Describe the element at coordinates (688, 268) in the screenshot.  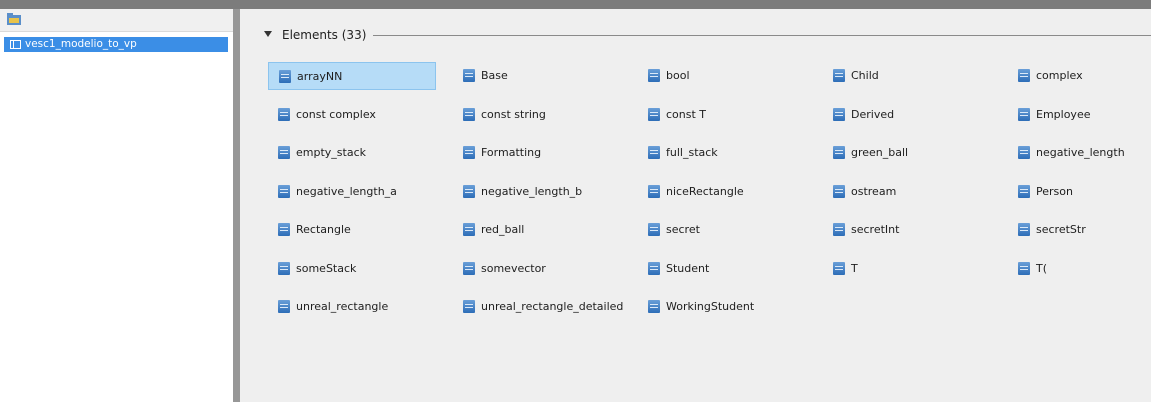
I see `element-label: Student` at that location.